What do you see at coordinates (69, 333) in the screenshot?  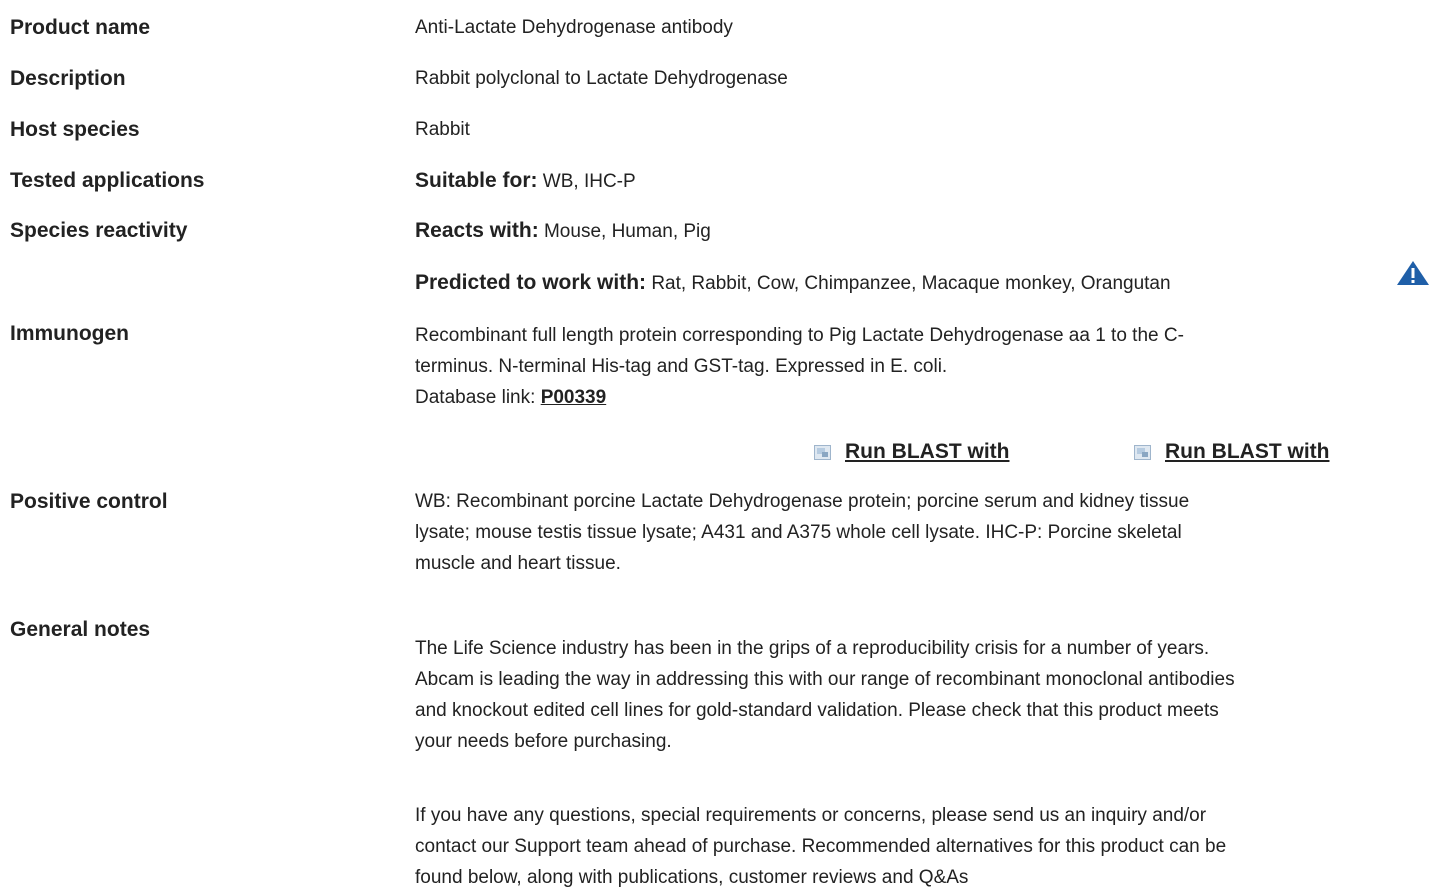 I see `label-immunogen: Immunogen` at bounding box center [69, 333].